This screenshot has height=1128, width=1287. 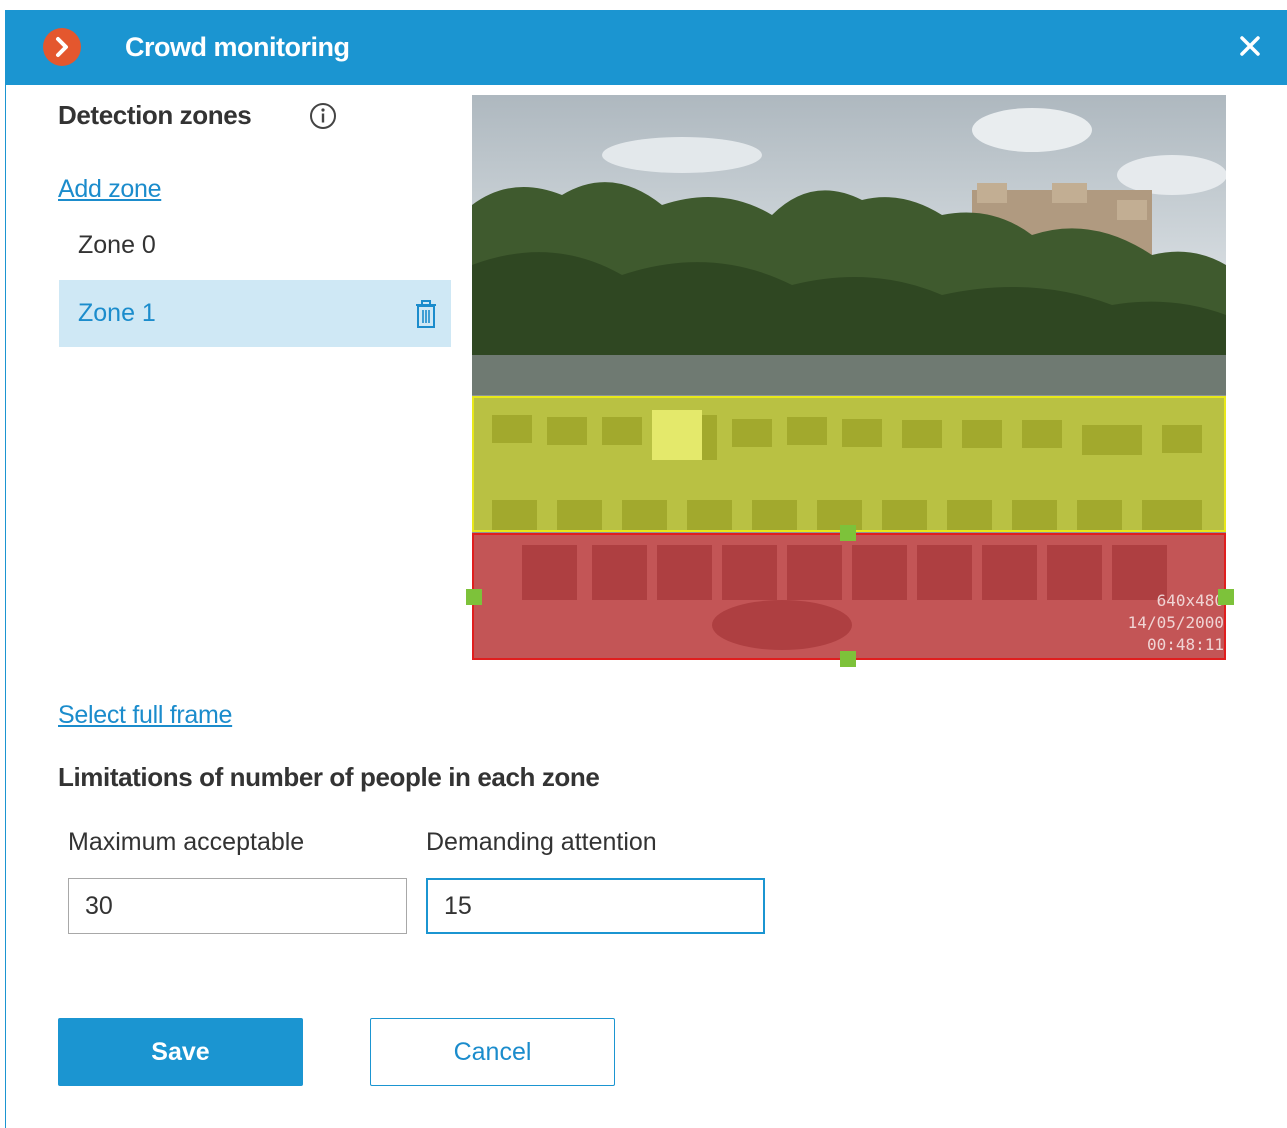 What do you see at coordinates (849, 464) in the screenshot?
I see `zone-0-overlay` at bounding box center [849, 464].